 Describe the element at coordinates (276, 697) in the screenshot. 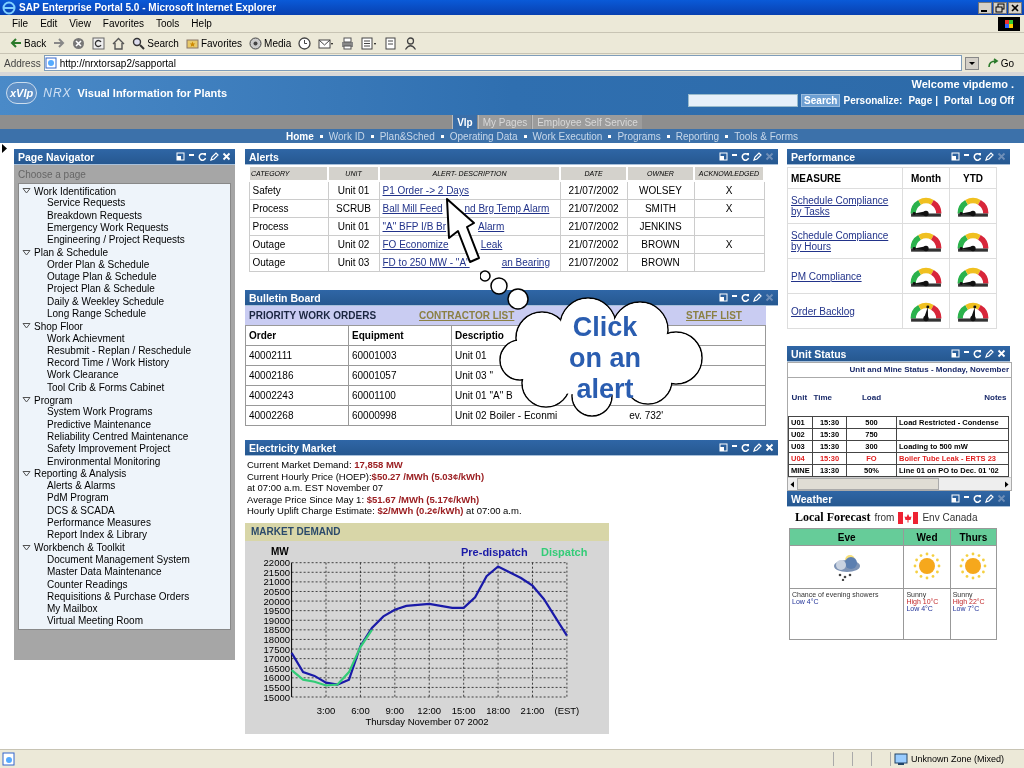

I see `y-tick-label: 15000` at that location.